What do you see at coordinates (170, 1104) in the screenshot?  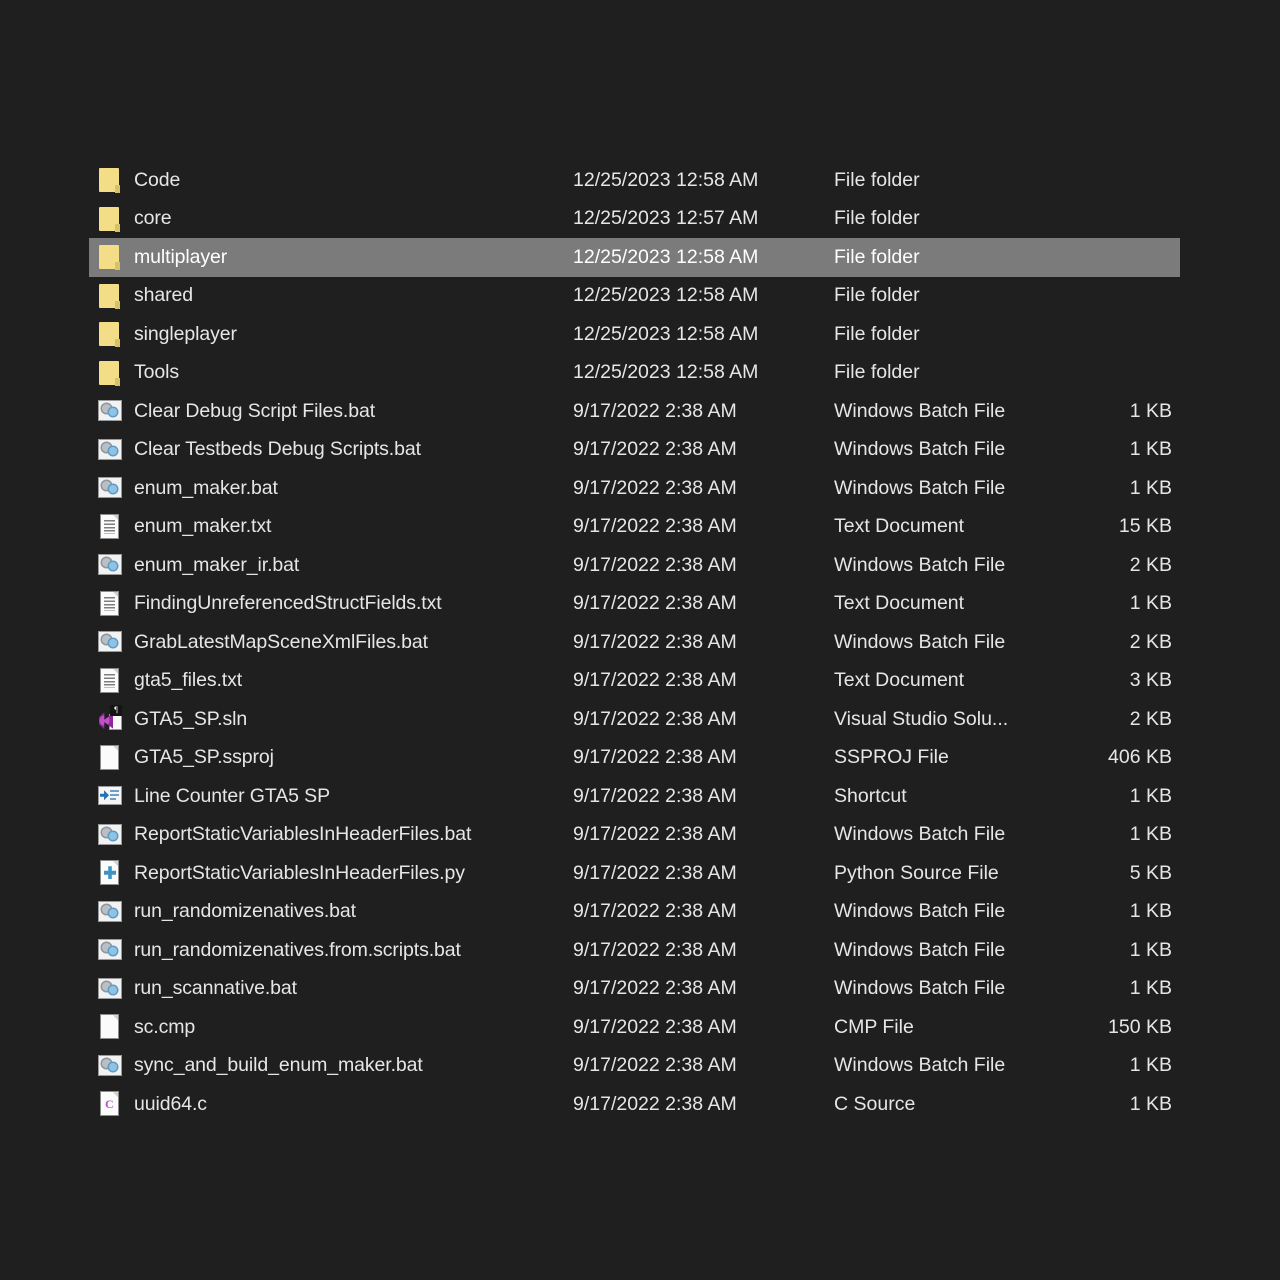 I see `file-name: uuid64.c` at bounding box center [170, 1104].